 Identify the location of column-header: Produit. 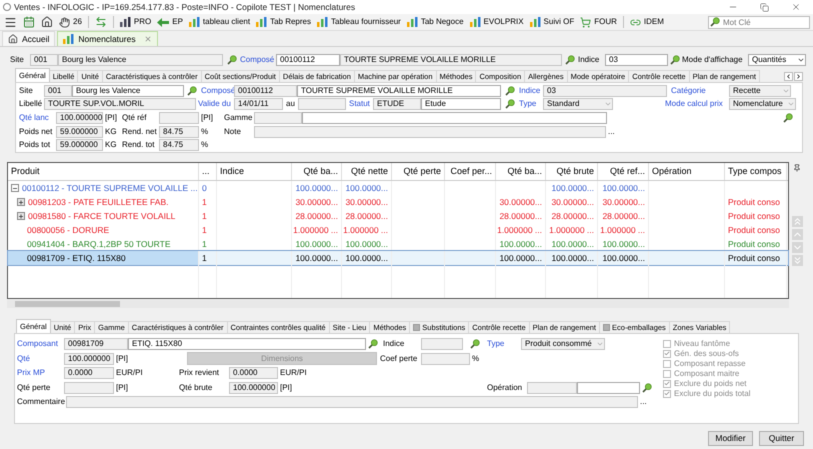
(103, 171).